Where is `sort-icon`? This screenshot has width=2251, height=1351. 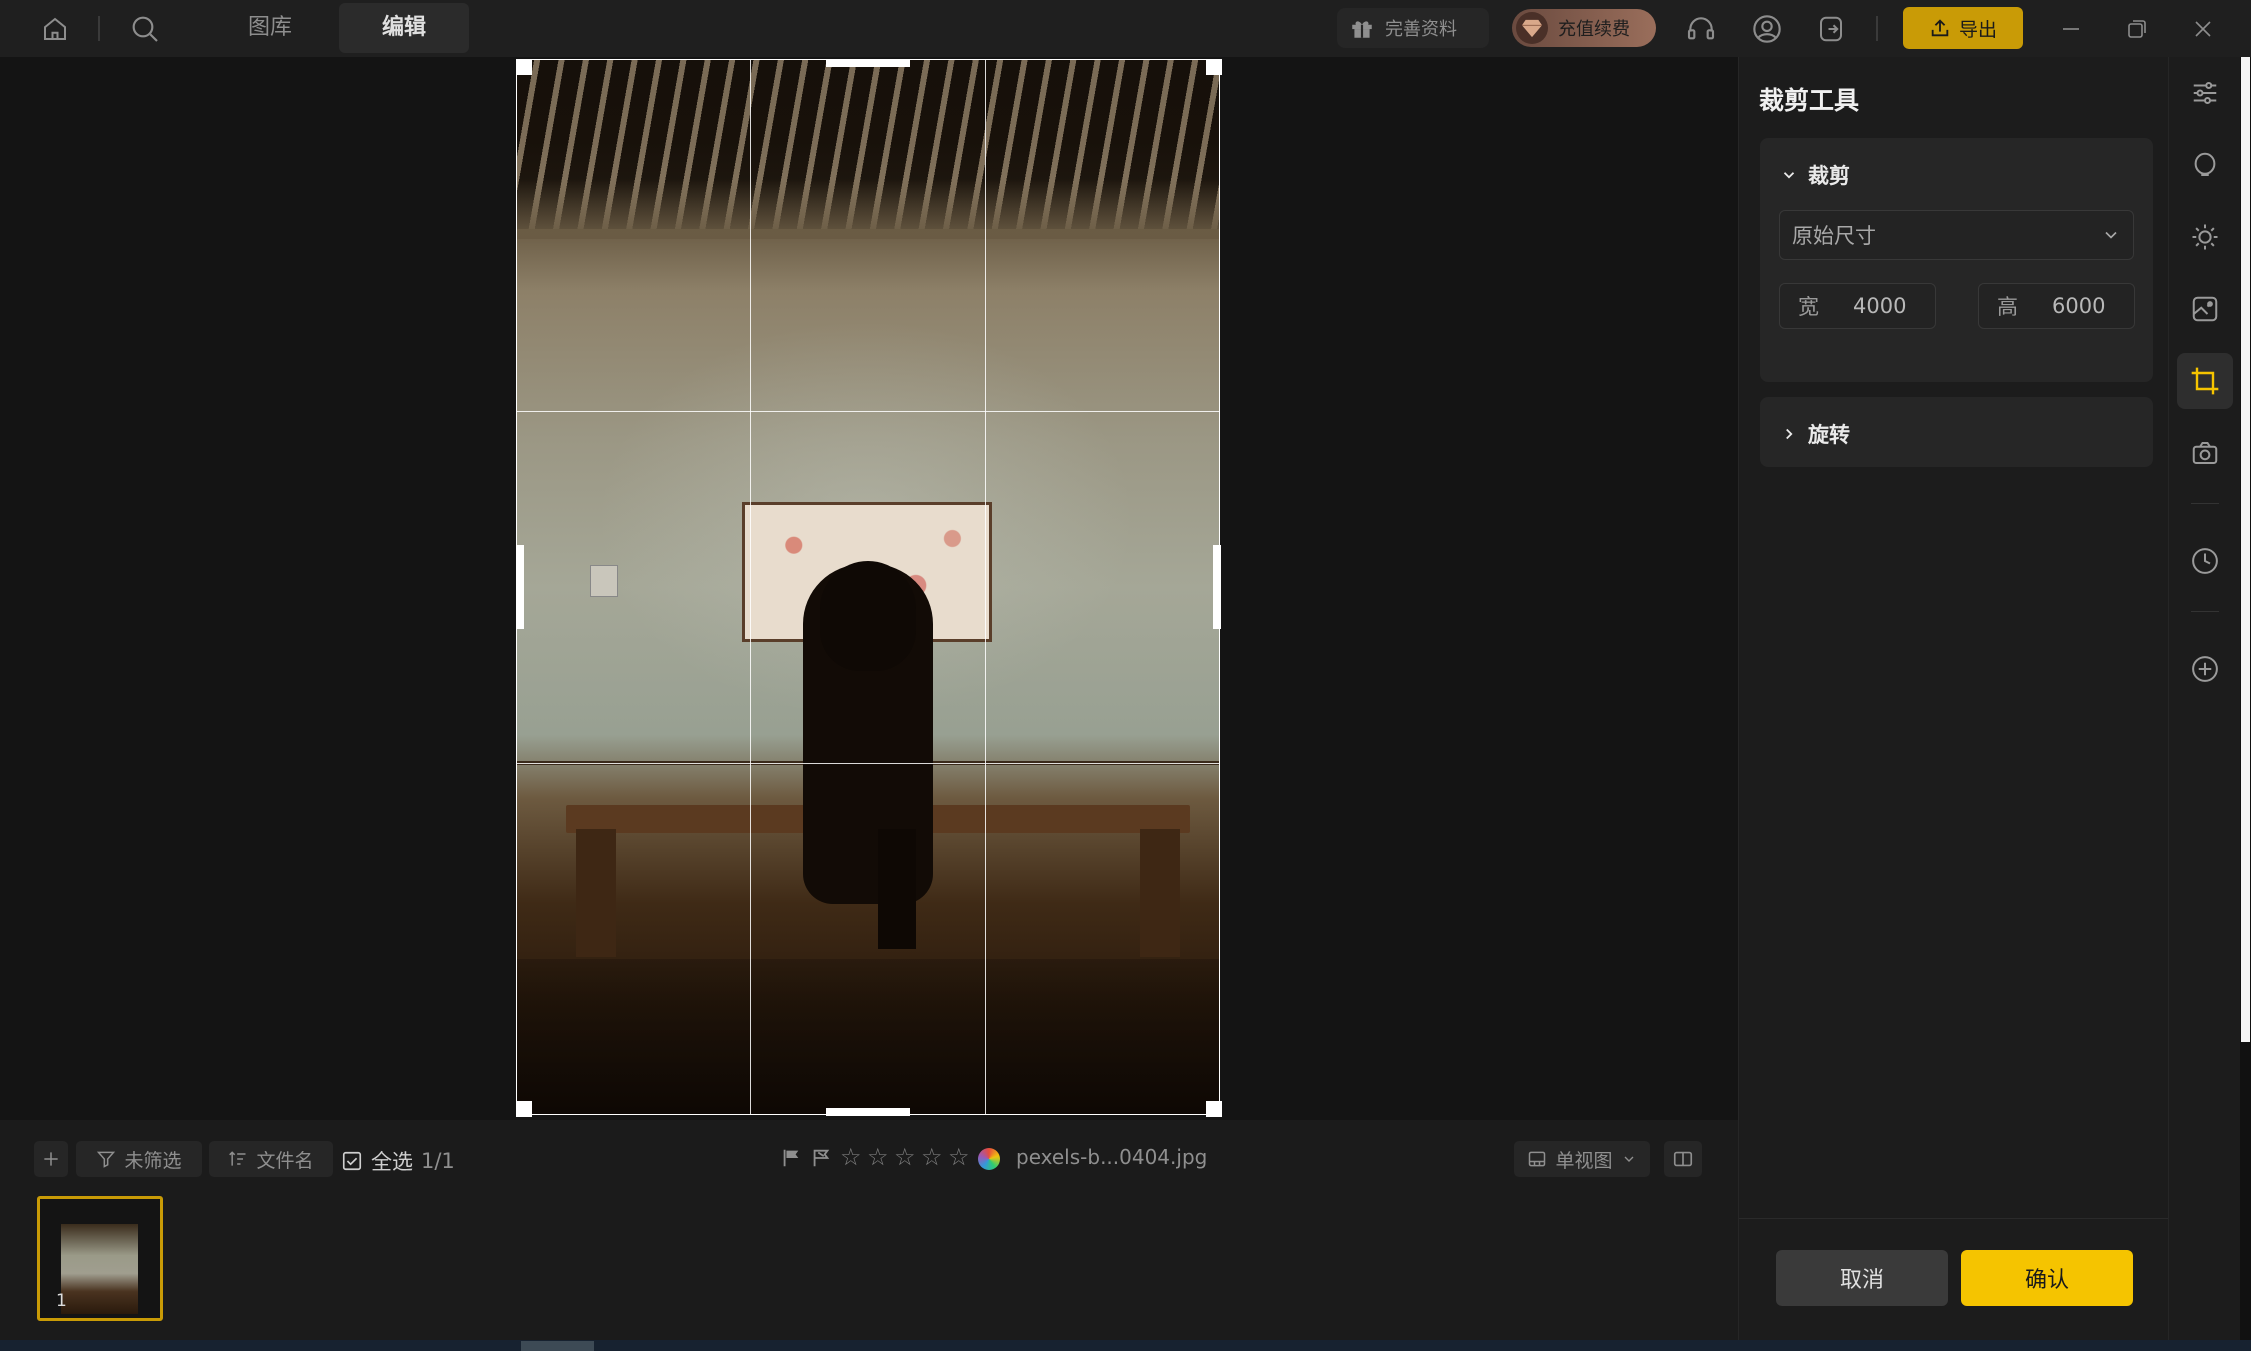
sort-icon is located at coordinates (237, 1158).